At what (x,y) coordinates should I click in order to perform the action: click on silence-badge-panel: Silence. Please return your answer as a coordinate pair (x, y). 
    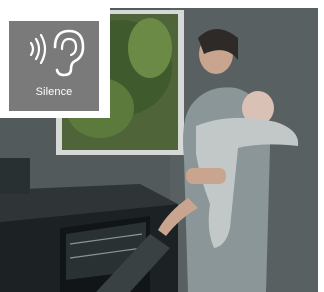
    Looking at the image, I should click on (54, 66).